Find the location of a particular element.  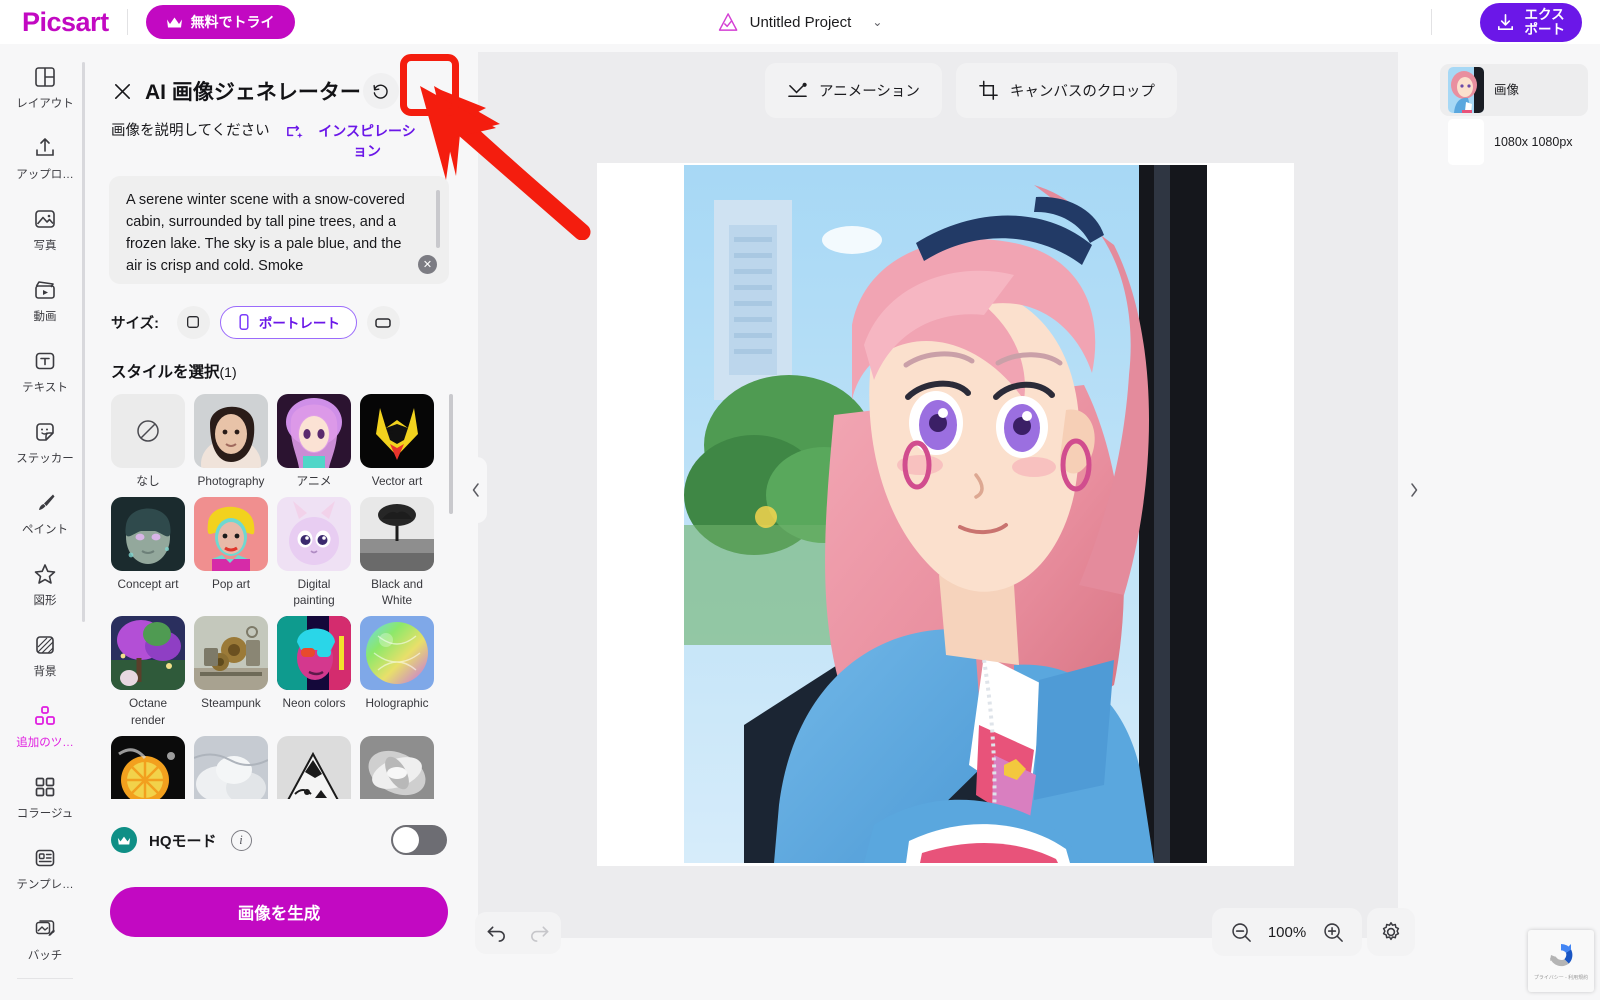

sidebar-item-13: バッチ is located at coordinates (45, 939).